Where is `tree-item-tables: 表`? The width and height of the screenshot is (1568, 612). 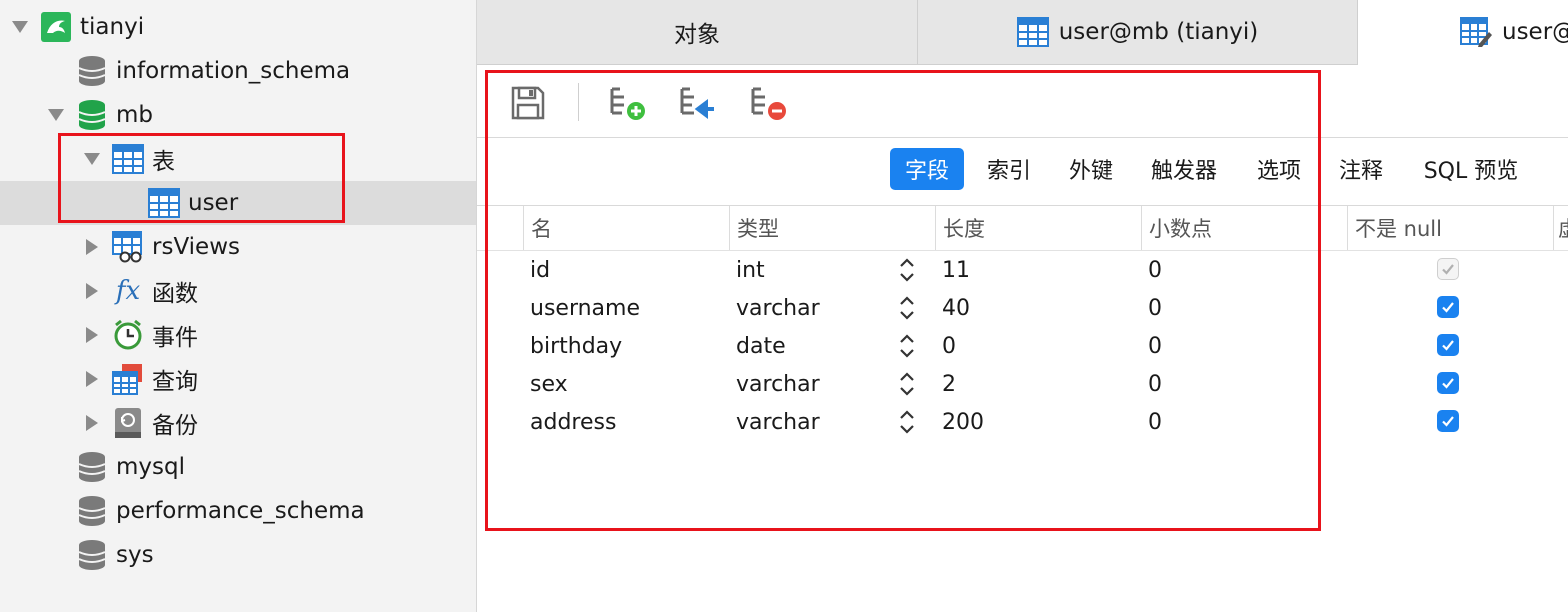
tree-item-tables: 表 is located at coordinates (238, 159).